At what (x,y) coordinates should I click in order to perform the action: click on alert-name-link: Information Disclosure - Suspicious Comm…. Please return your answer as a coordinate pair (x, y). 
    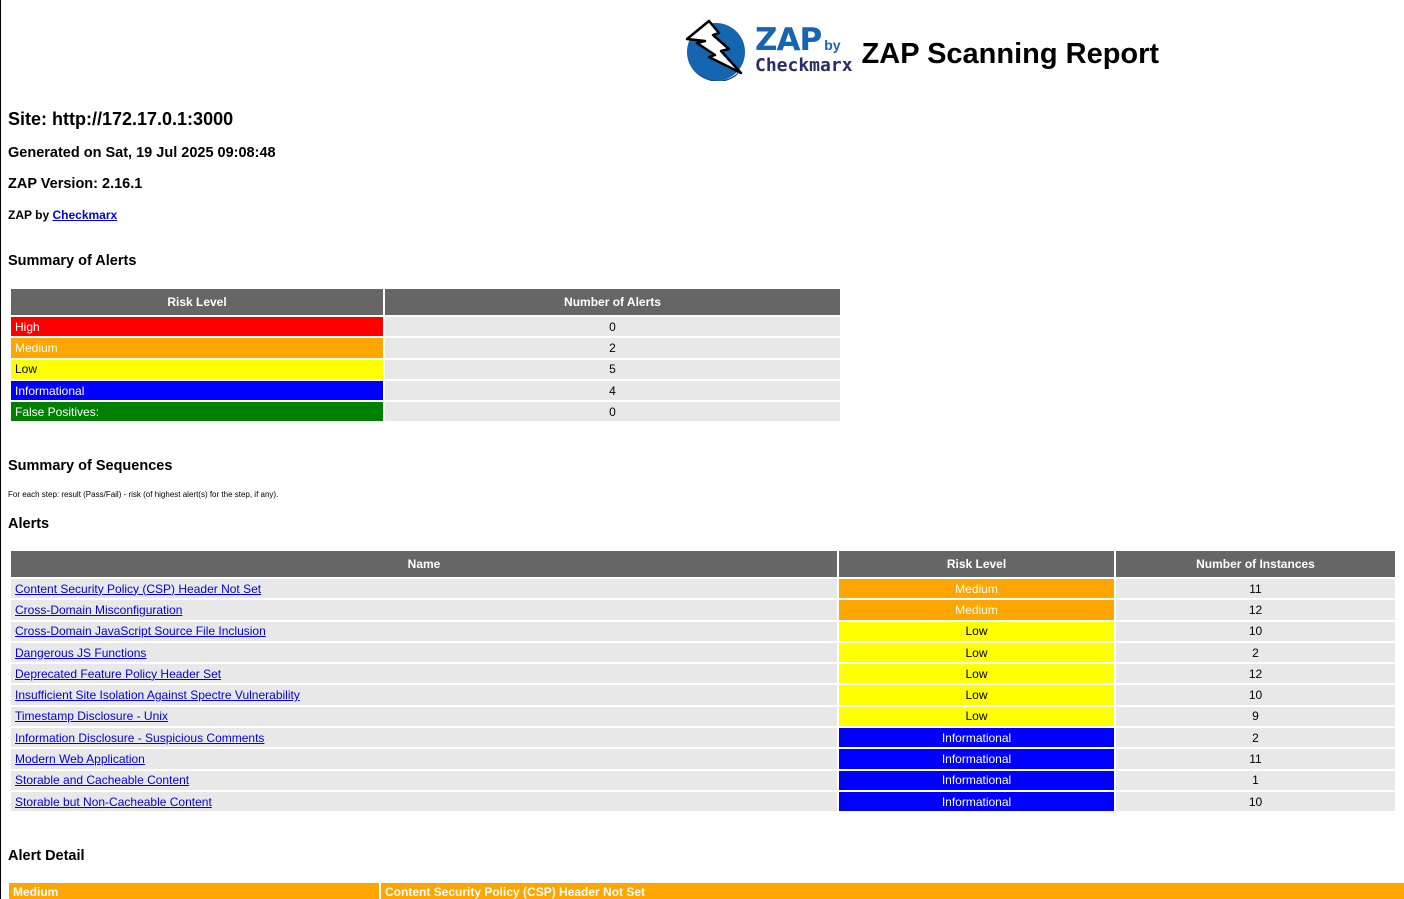
    Looking at the image, I should click on (139, 738).